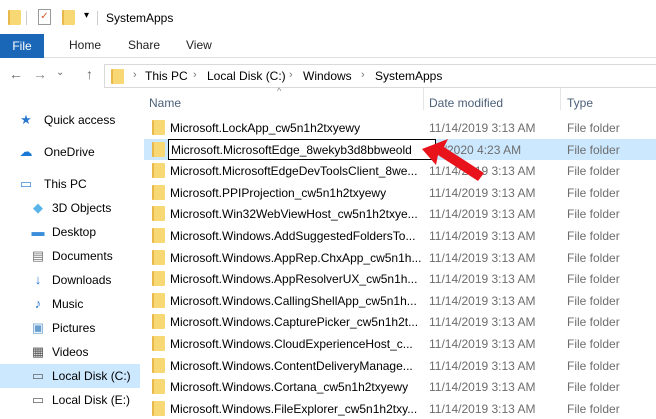 This screenshot has width=656, height=419. Describe the element at coordinates (38, 327) in the screenshot. I see `picture-icon: ▣` at that location.